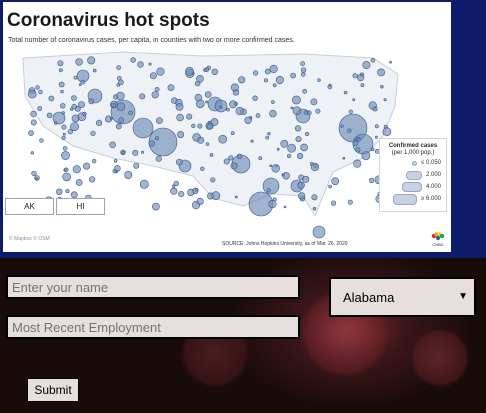 Image resolution: width=486 pixels, height=413 pixels. What do you see at coordinates (153, 327) in the screenshot?
I see `employment-input` at bounding box center [153, 327].